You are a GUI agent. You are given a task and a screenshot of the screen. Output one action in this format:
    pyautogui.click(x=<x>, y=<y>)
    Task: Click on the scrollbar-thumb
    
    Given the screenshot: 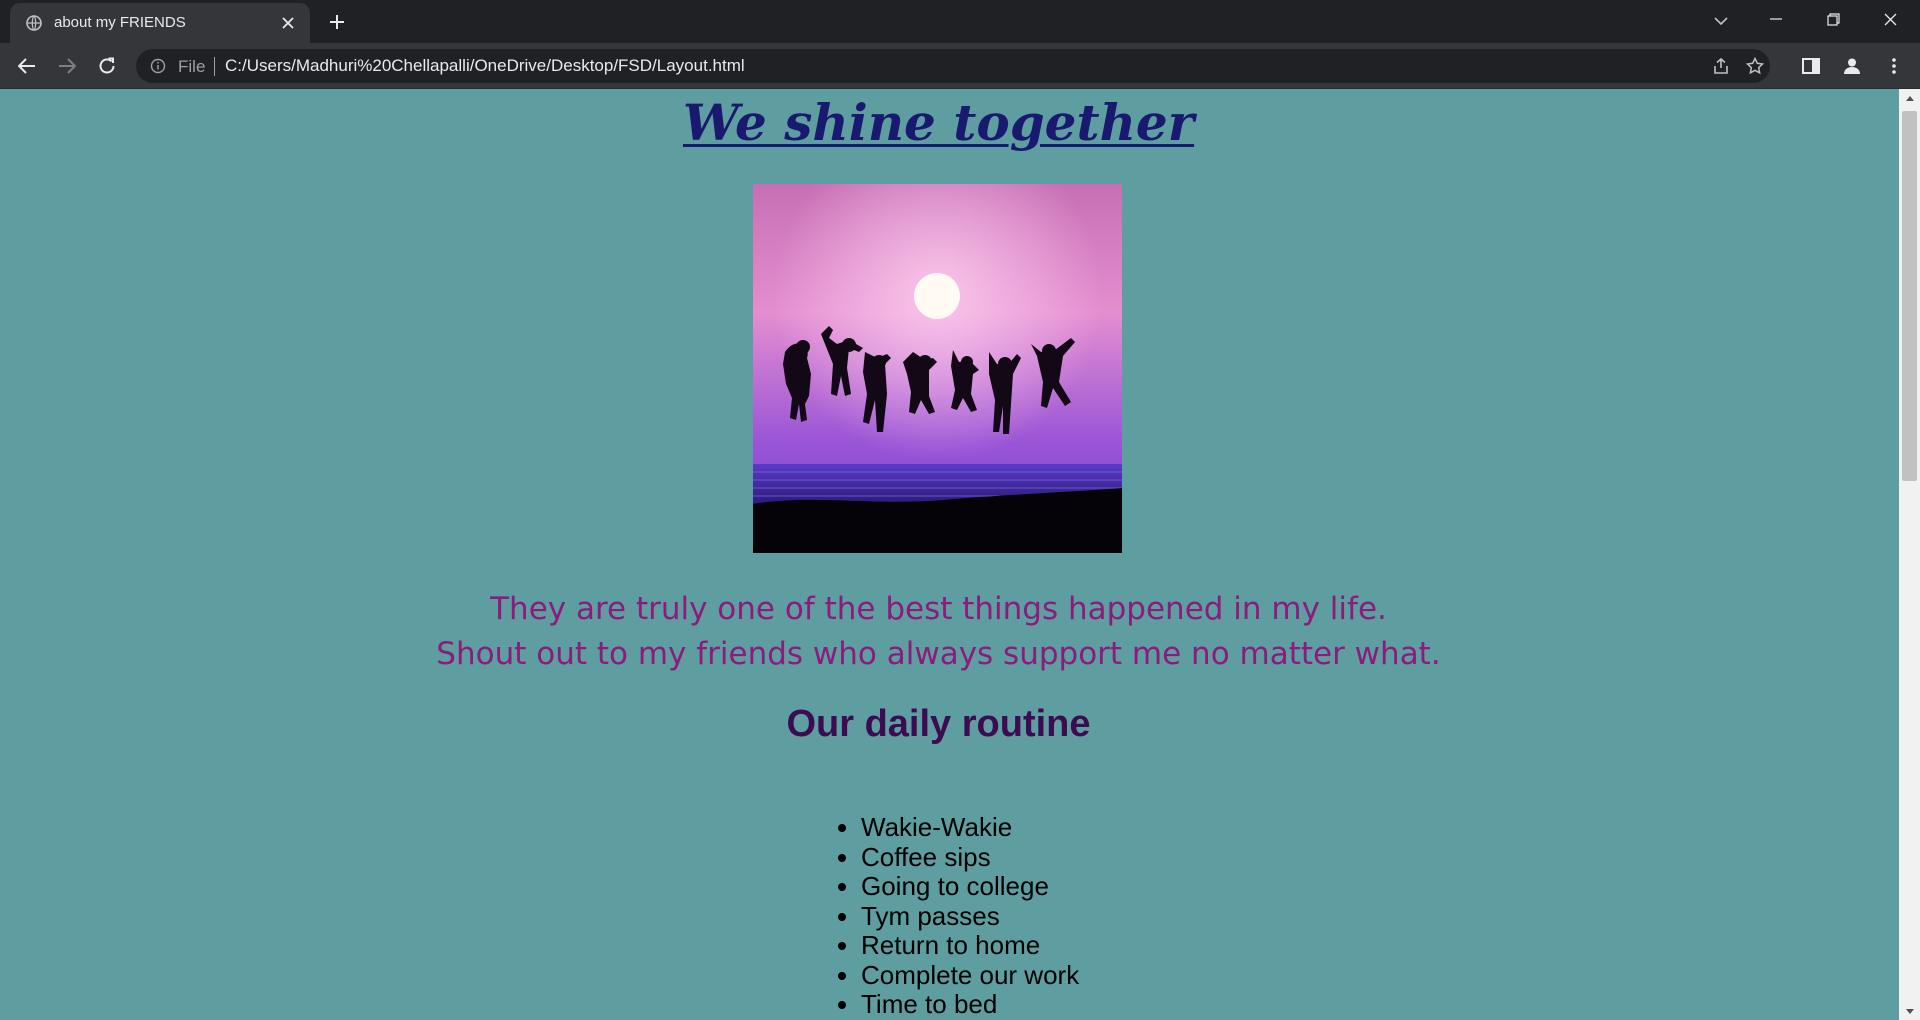 What is the action you would take?
    pyautogui.click(x=1909, y=296)
    